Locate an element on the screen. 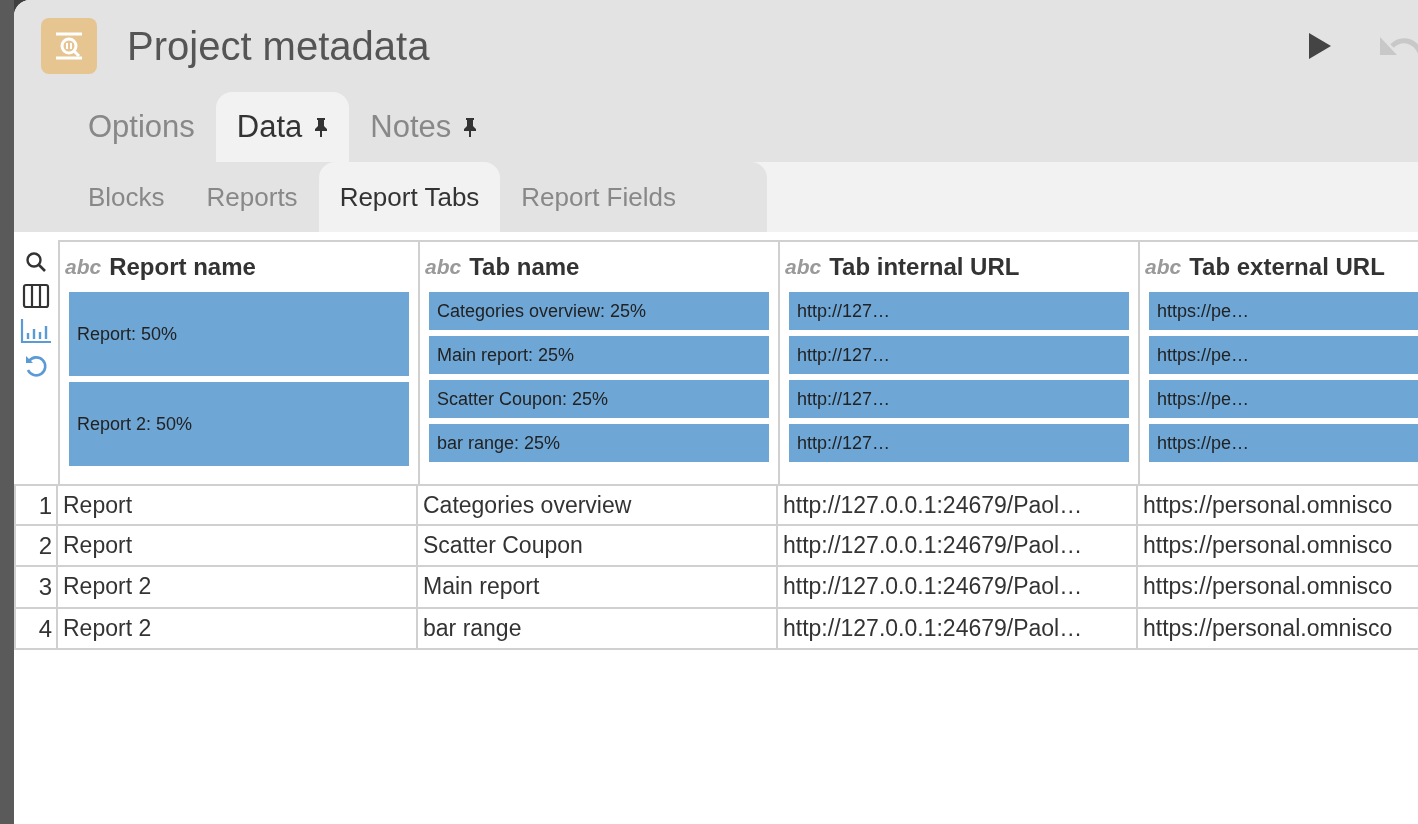  row-number: 2 is located at coordinates (36, 545).